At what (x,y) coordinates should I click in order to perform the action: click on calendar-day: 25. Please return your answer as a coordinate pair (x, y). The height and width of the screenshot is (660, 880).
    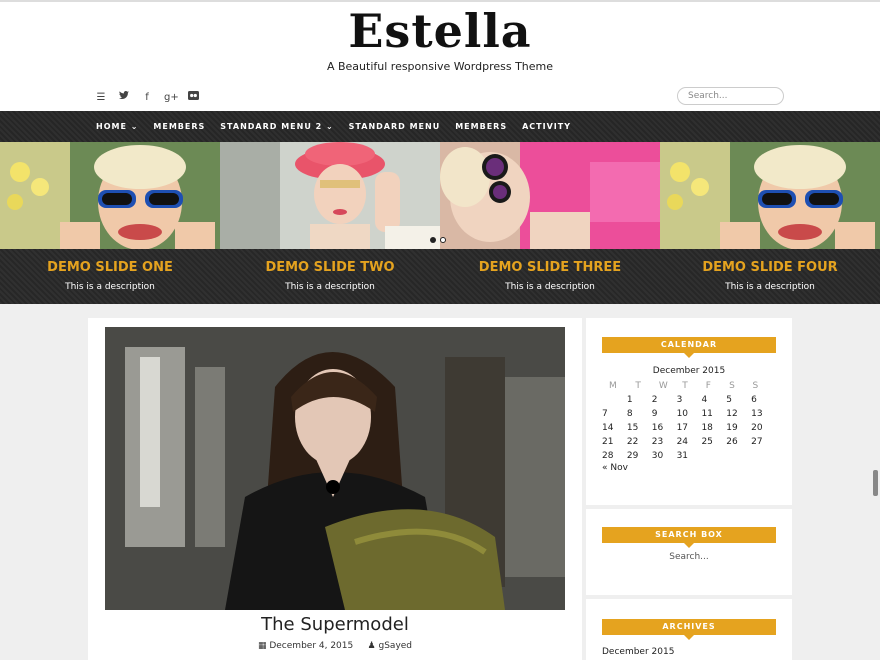
    Looking at the image, I should click on (707, 442).